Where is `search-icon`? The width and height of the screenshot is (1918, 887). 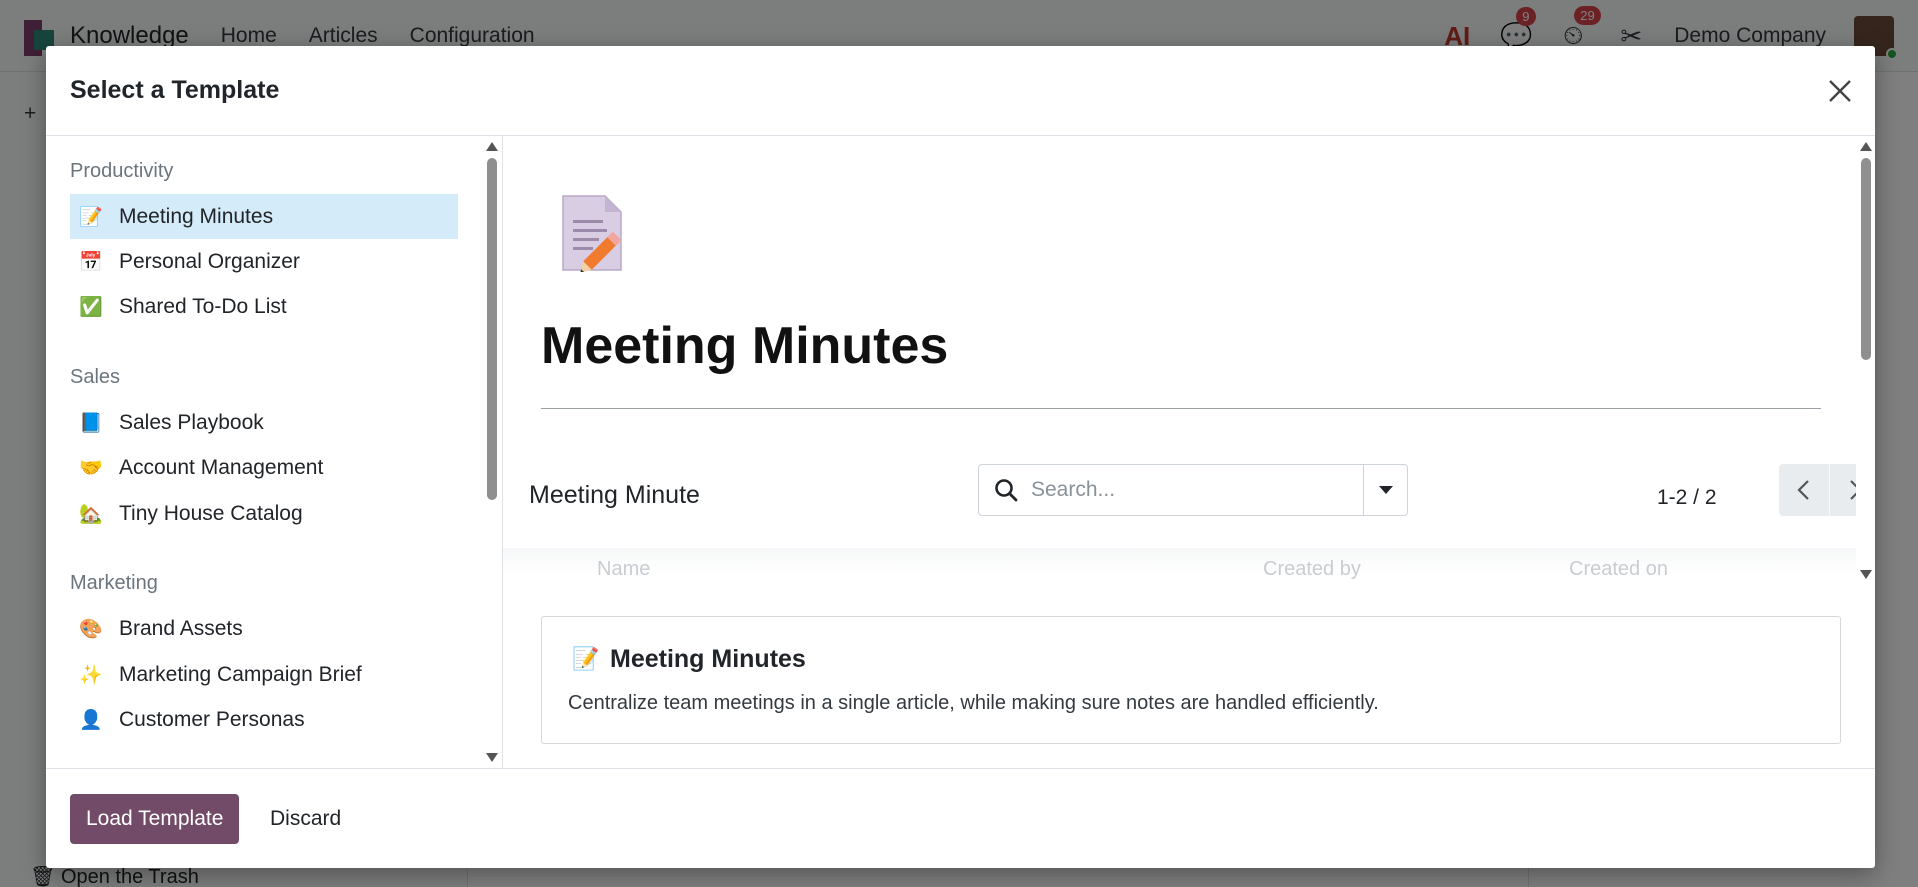
search-icon is located at coordinates (1006, 490).